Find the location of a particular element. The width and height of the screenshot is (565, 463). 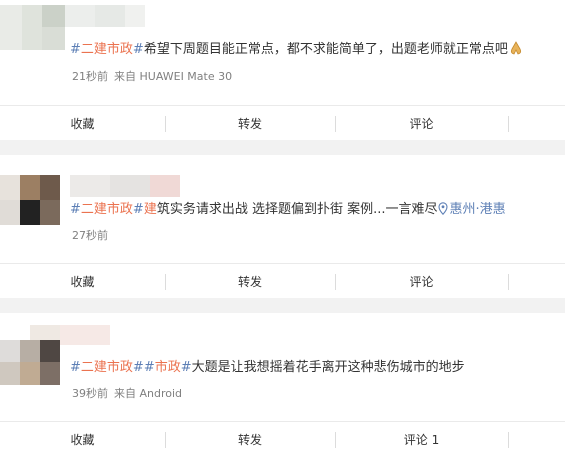

map-pin-icon is located at coordinates (442, 208).